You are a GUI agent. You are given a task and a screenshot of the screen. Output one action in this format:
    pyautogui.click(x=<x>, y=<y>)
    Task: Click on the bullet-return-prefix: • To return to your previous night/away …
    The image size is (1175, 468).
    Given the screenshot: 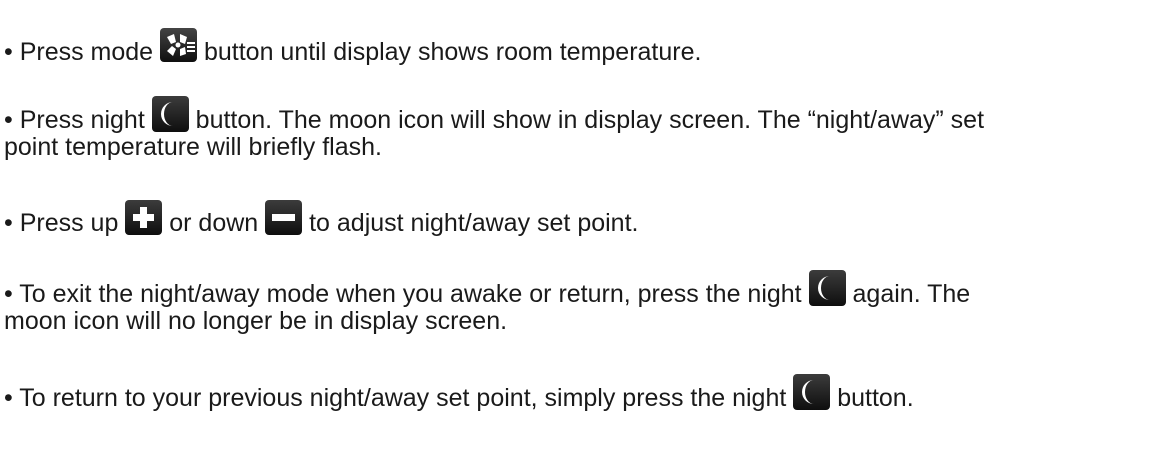 What is the action you would take?
    pyautogui.click(x=399, y=398)
    